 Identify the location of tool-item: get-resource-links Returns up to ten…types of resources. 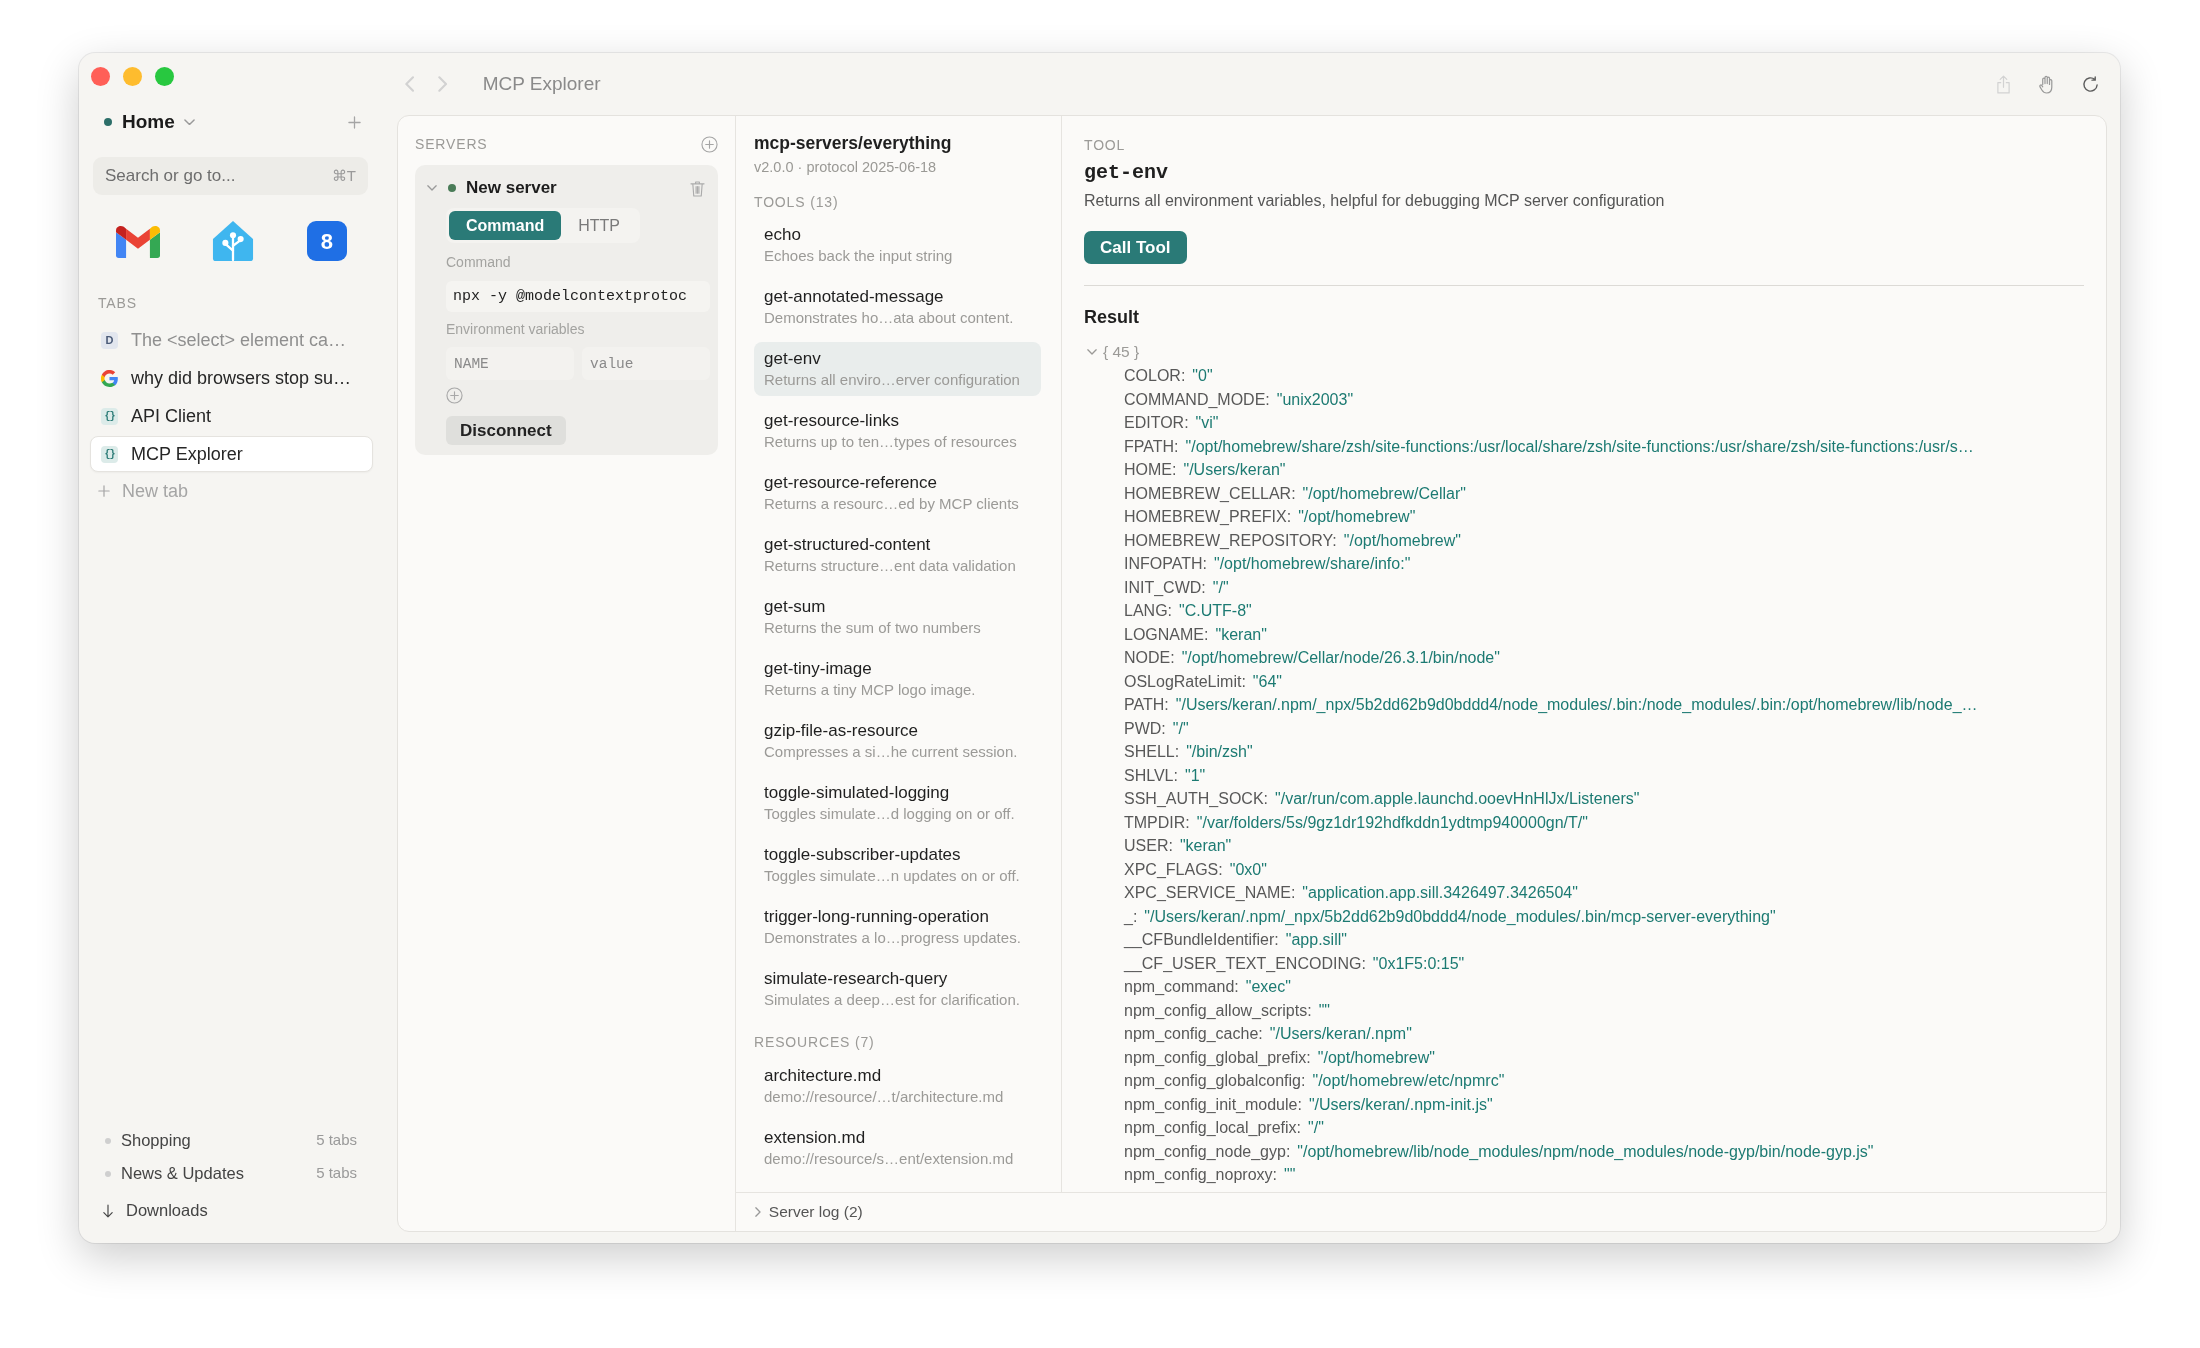
(897, 431).